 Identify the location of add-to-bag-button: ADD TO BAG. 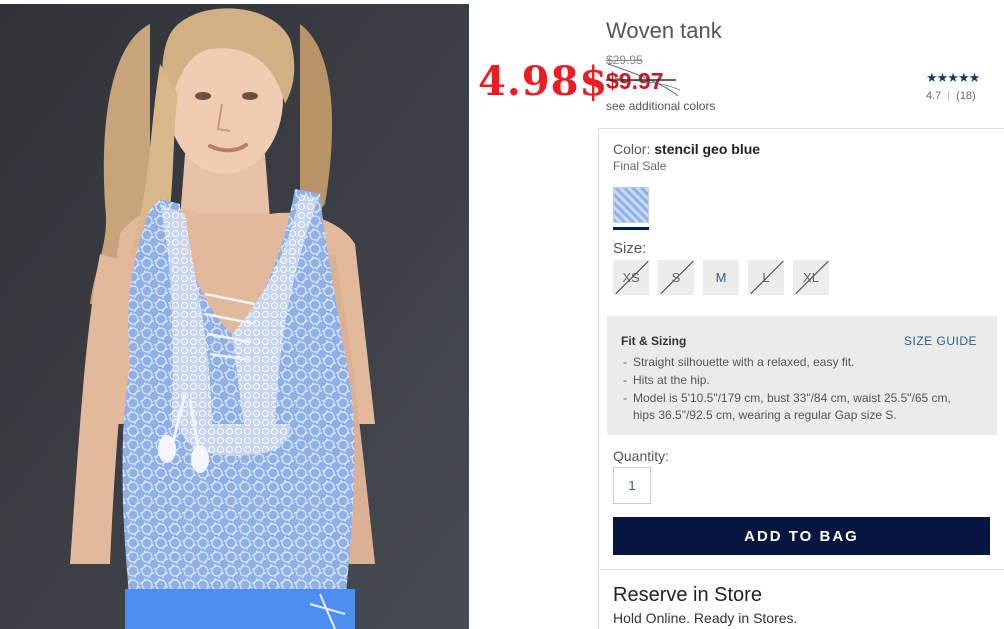
(801, 536).